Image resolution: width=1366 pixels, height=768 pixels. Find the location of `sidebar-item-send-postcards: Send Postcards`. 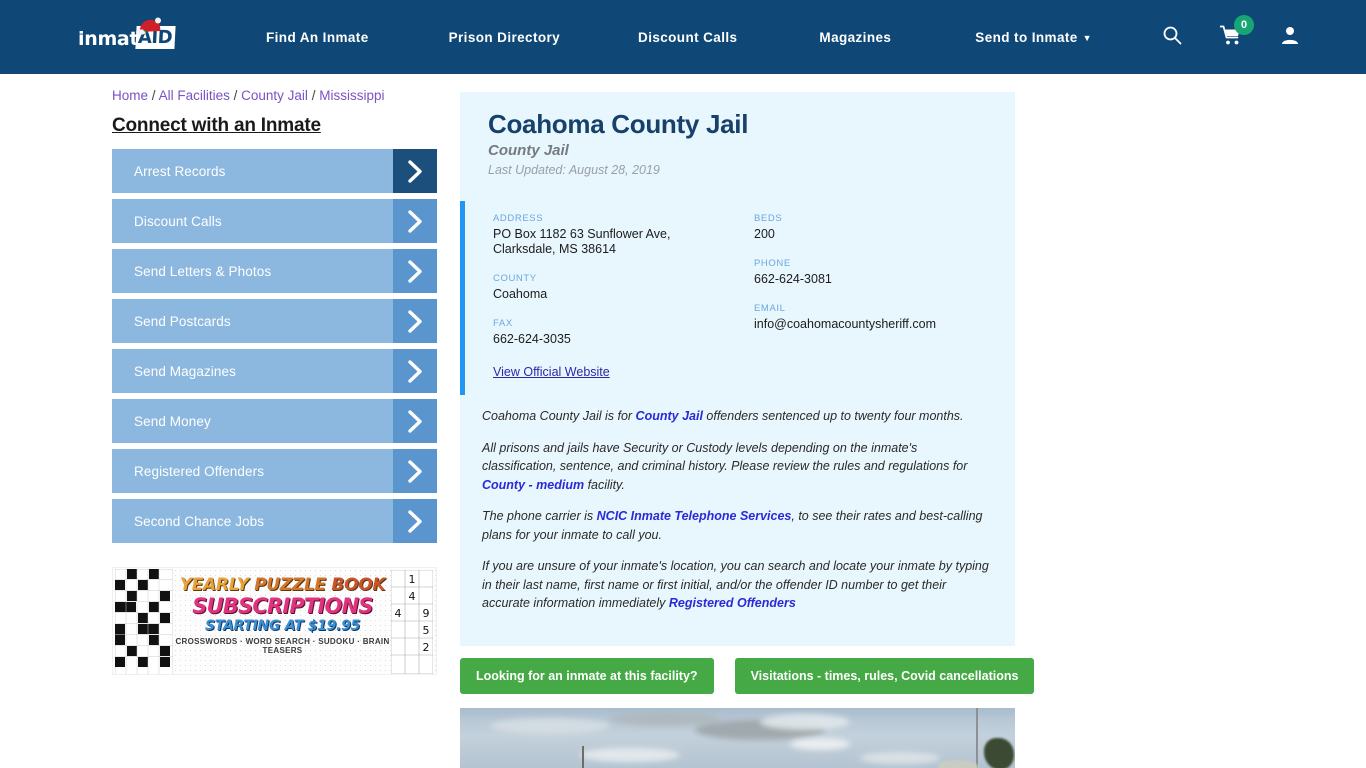

sidebar-item-send-postcards: Send Postcards is located at coordinates (274, 321).